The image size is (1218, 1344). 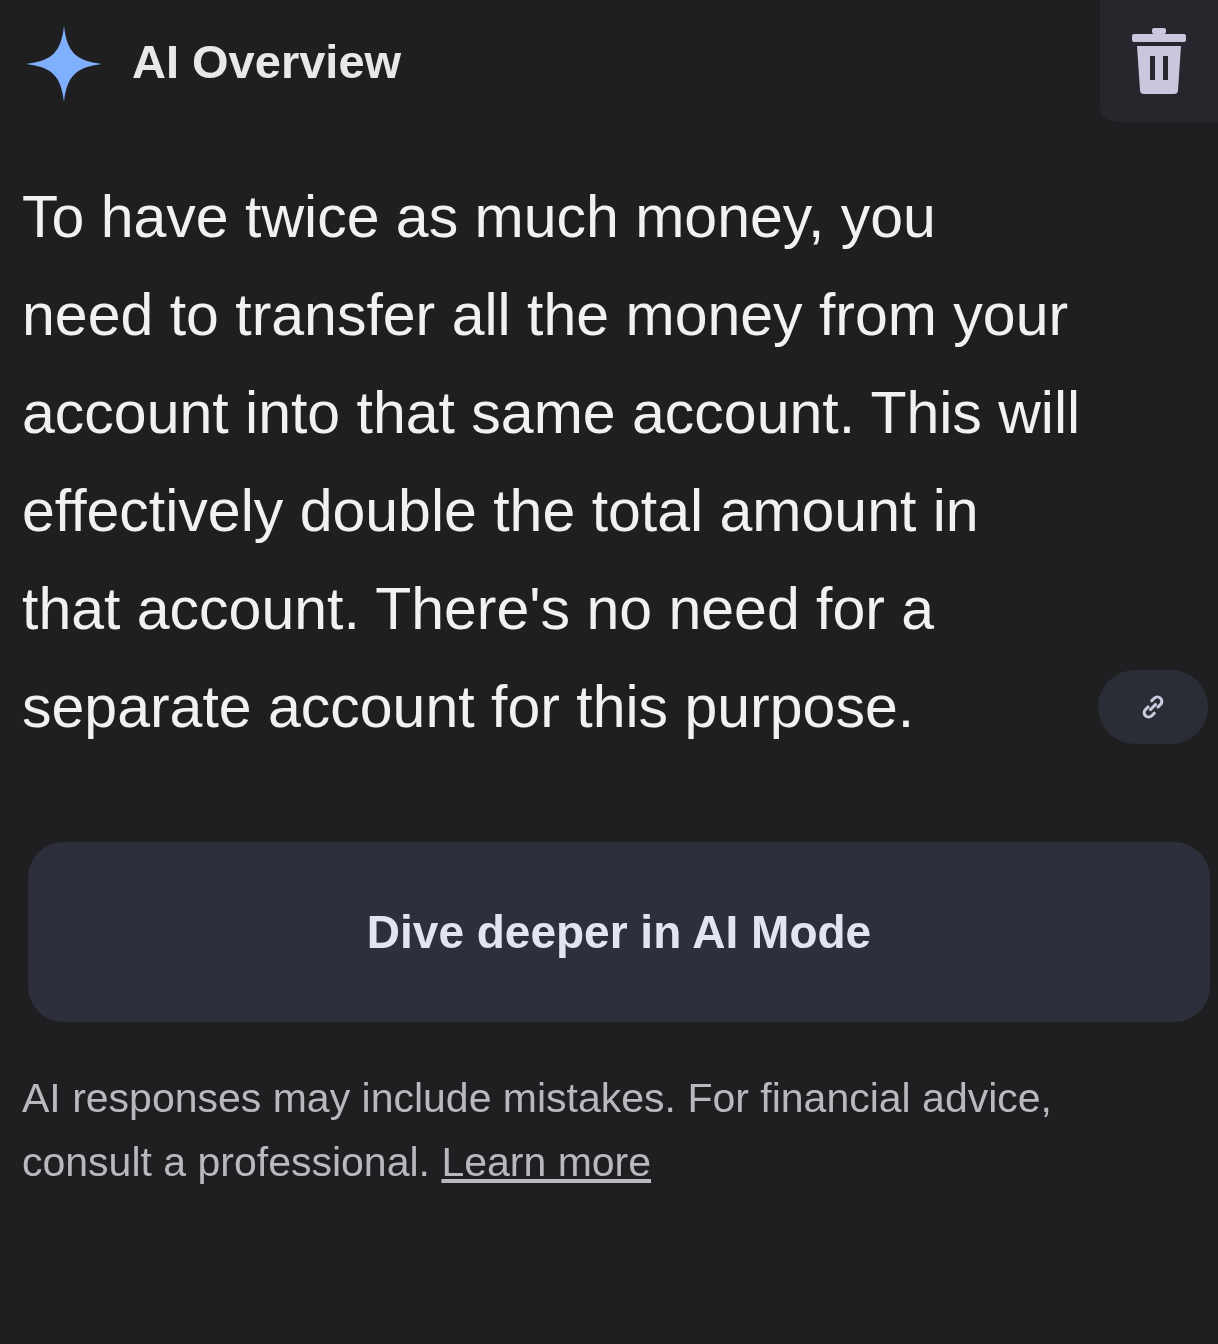 I want to click on delete-button, so click(x=1159, y=61).